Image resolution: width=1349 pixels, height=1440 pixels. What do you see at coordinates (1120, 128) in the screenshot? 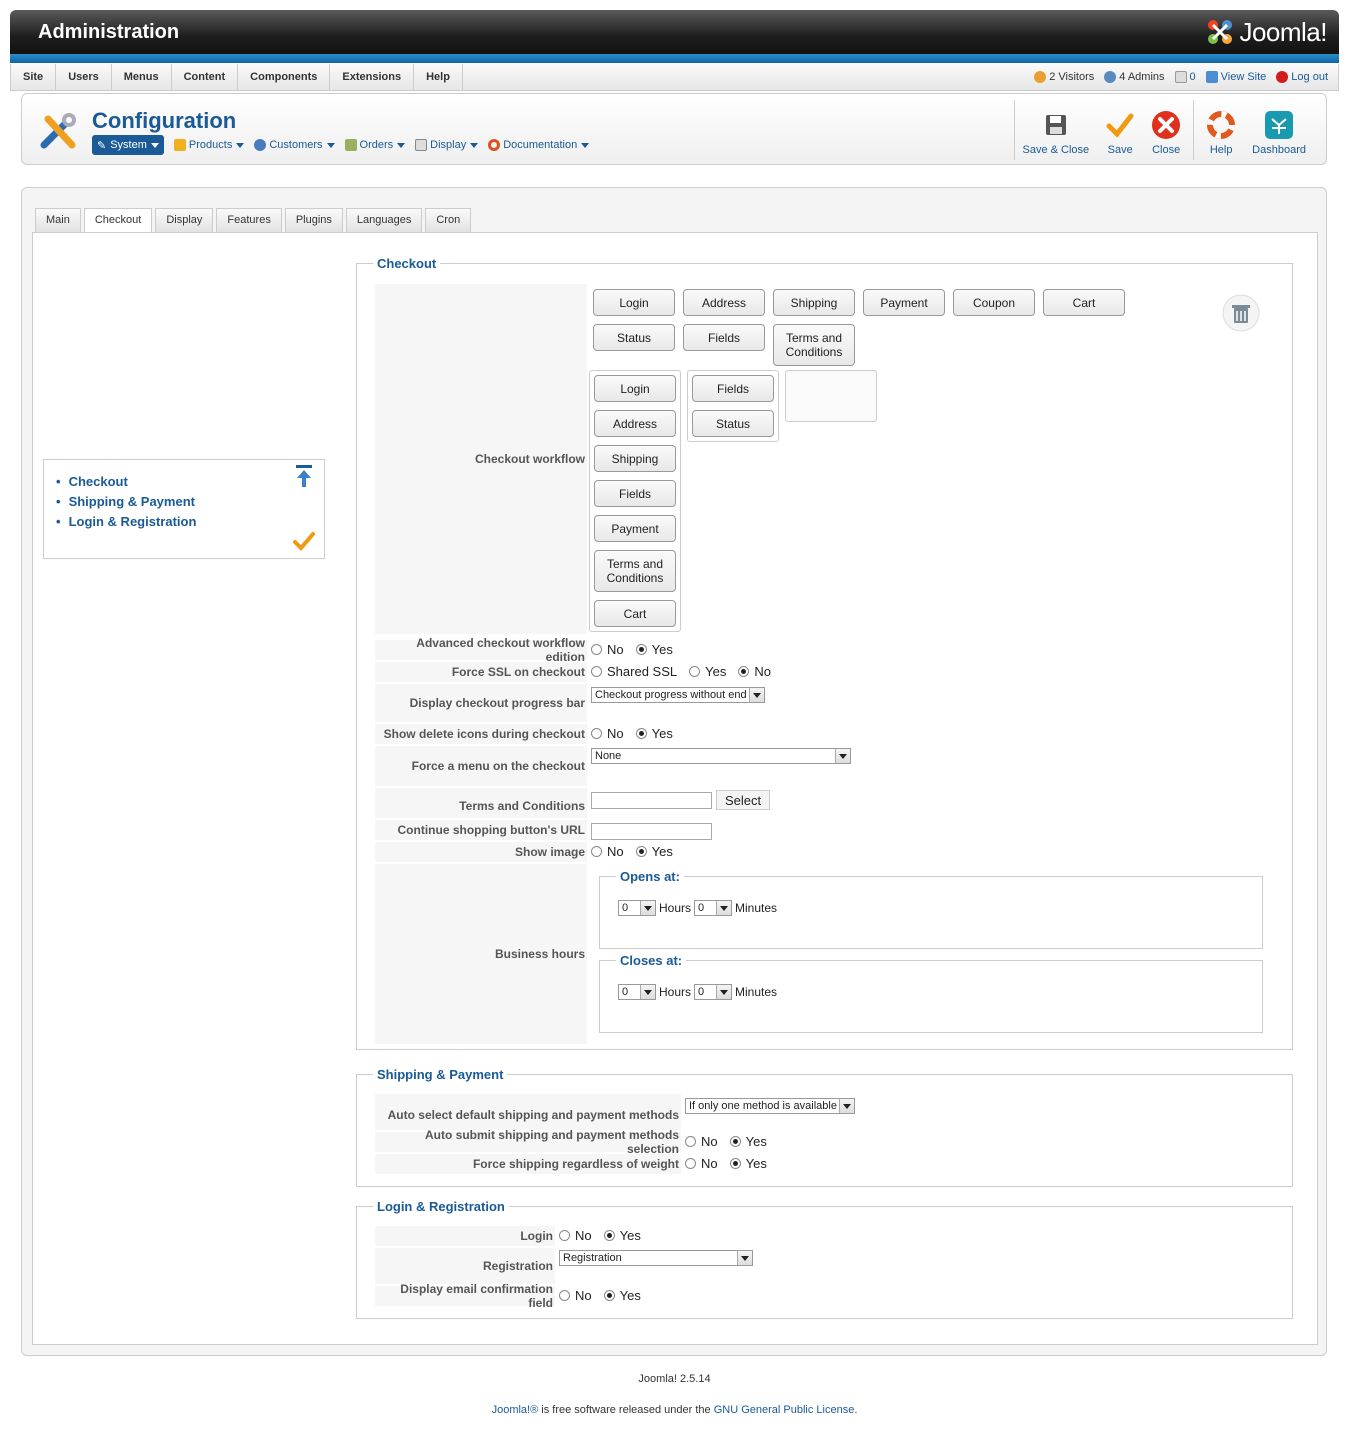
I see `save-button: Save` at bounding box center [1120, 128].